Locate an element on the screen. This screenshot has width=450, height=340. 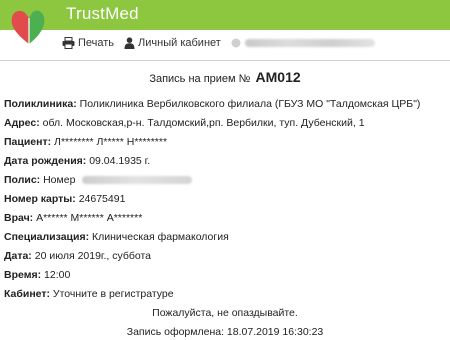
appointment-title-prefix: Запись на прием № is located at coordinates (200, 79).